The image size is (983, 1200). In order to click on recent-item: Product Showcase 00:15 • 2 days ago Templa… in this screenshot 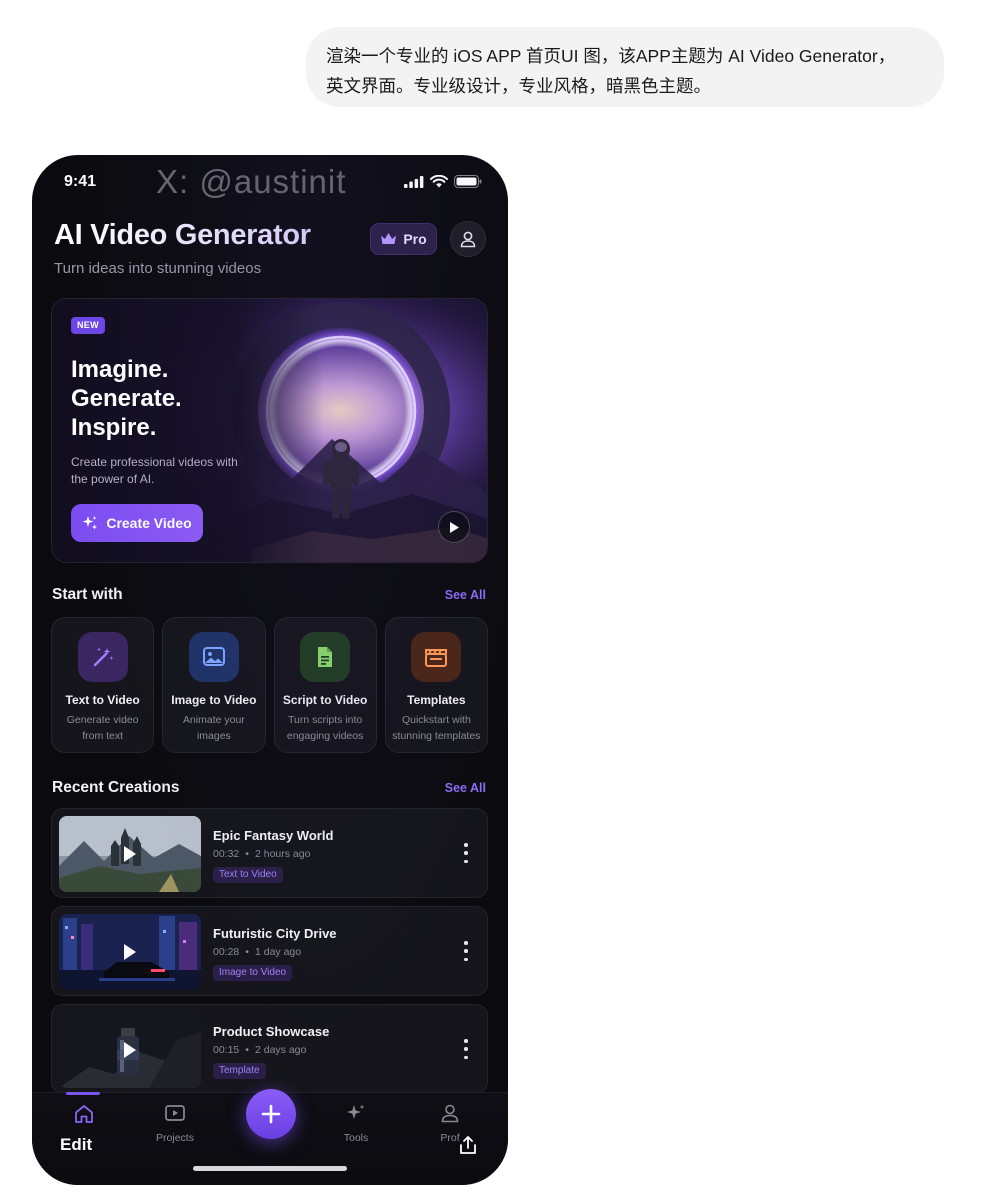, I will do `click(269, 1049)`.